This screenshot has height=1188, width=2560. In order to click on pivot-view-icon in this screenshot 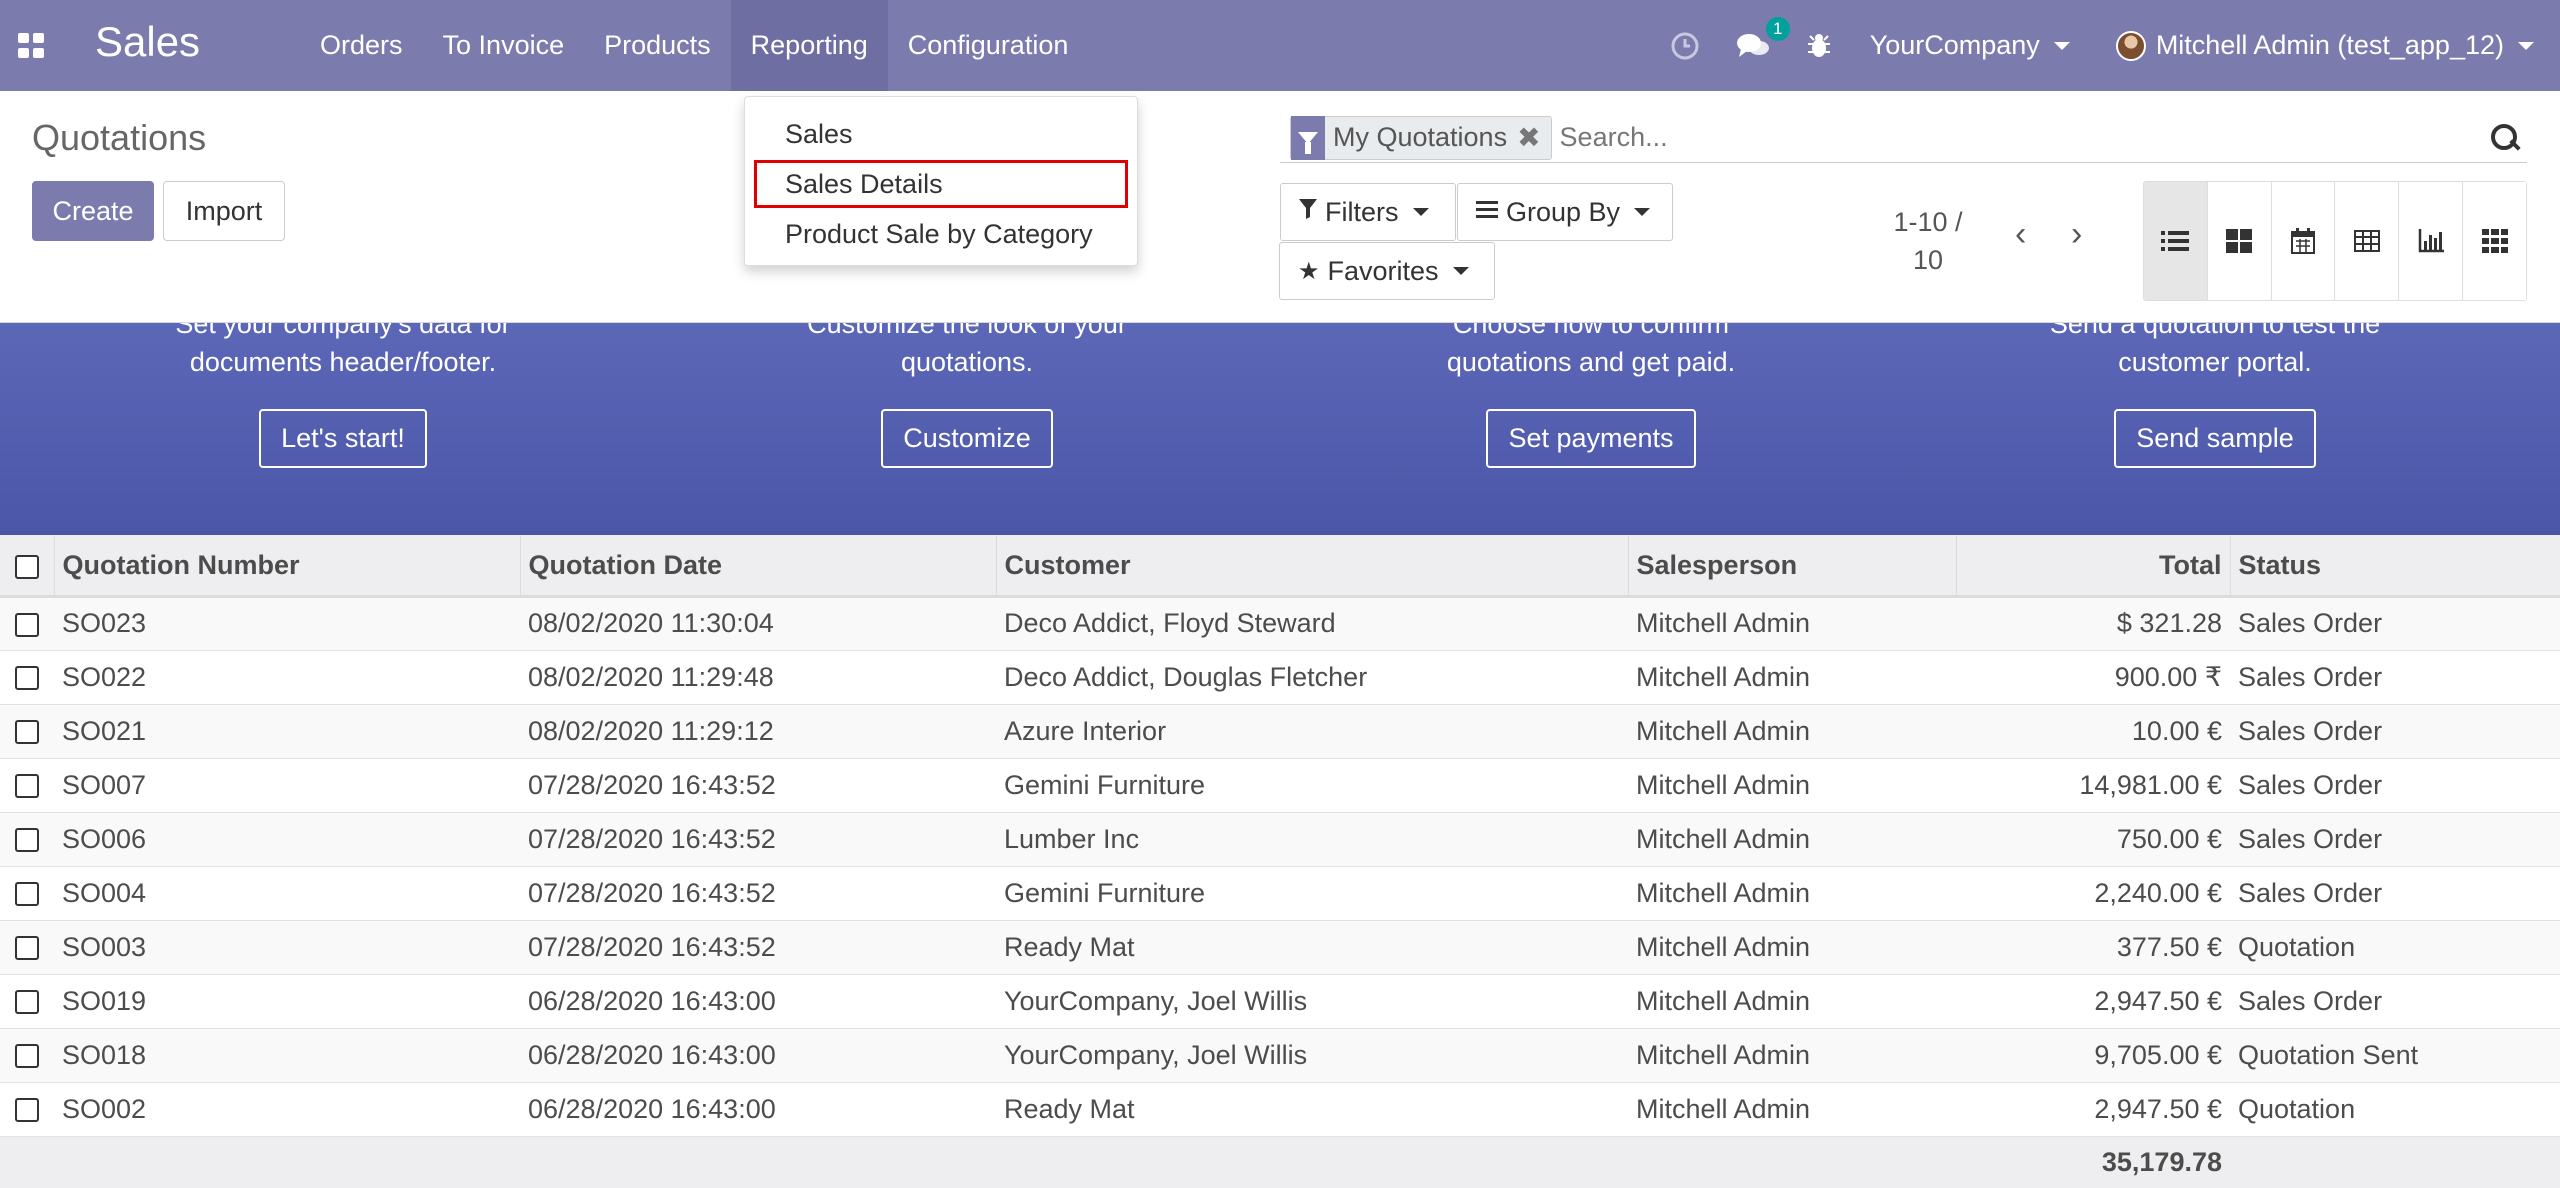, I will do `click(2367, 241)`.